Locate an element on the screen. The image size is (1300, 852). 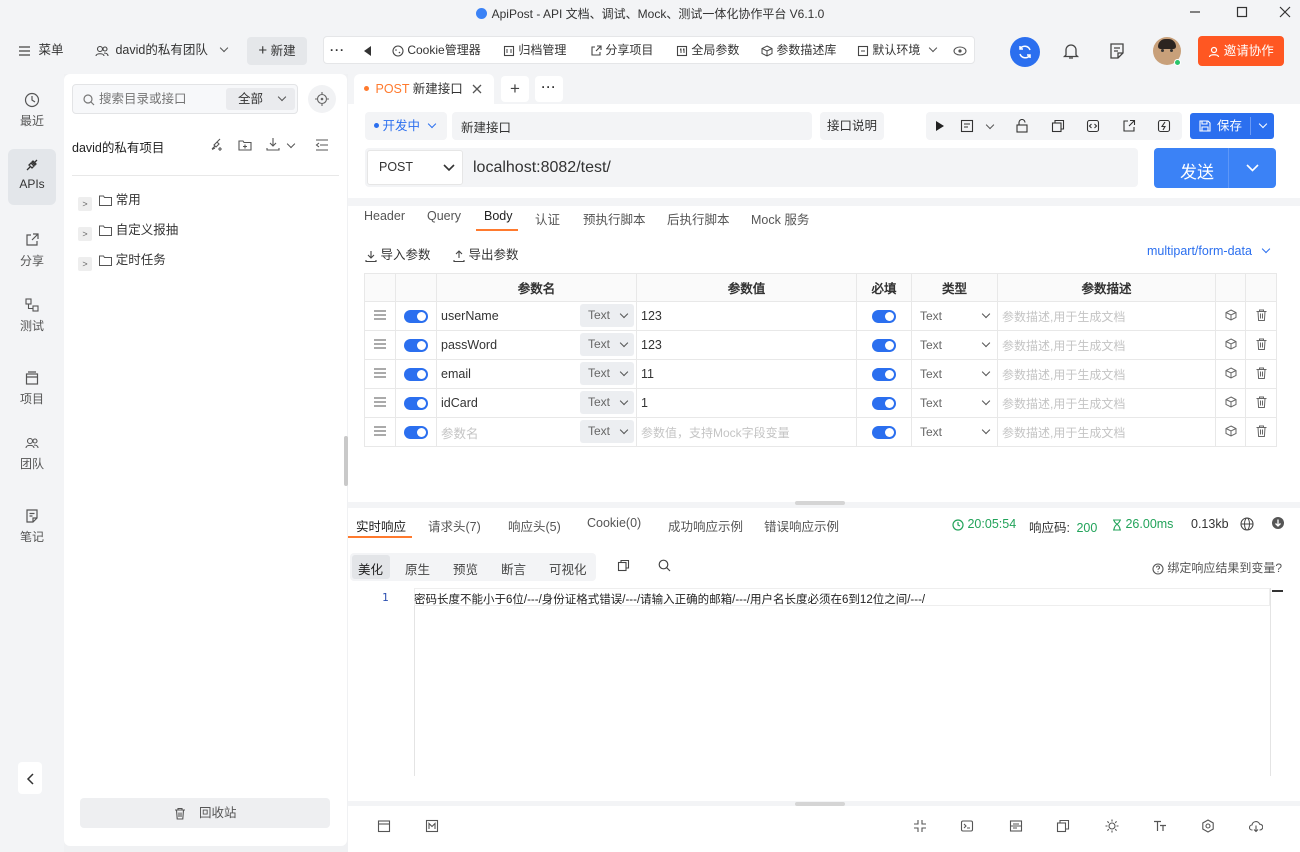
param-name-field: idCard is located at coordinates (459, 403).